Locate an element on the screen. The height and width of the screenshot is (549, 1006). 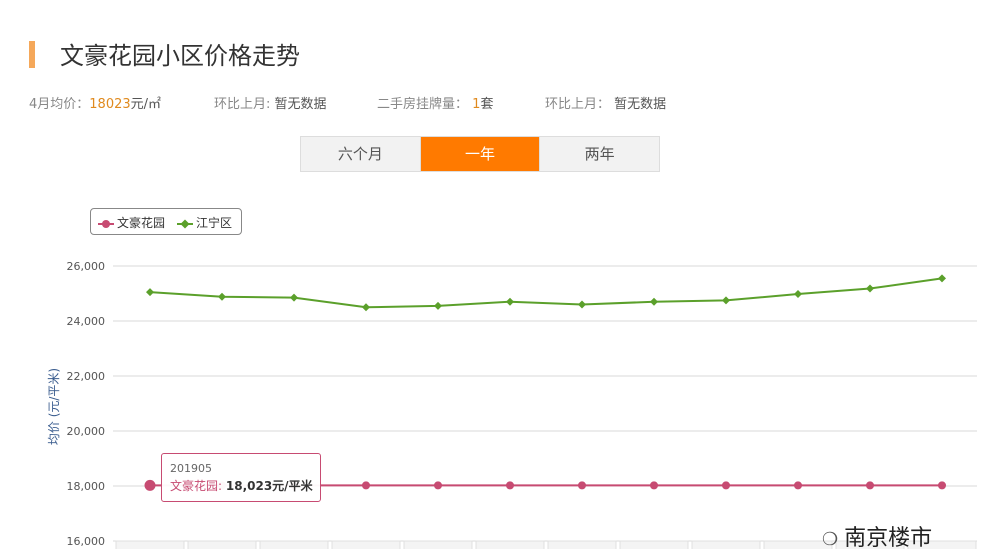
legend-label-jiangning: 江宁区 is located at coordinates (214, 223).